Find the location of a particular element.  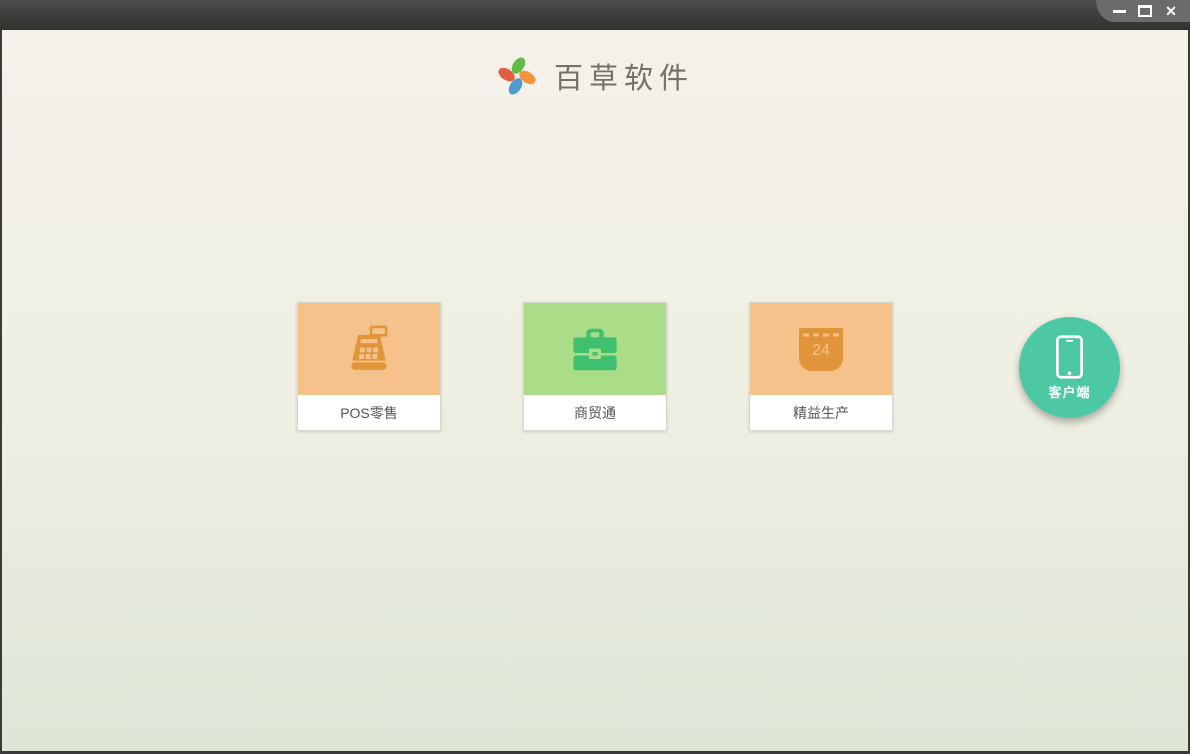

titlebar: ✕ is located at coordinates (595, 15).